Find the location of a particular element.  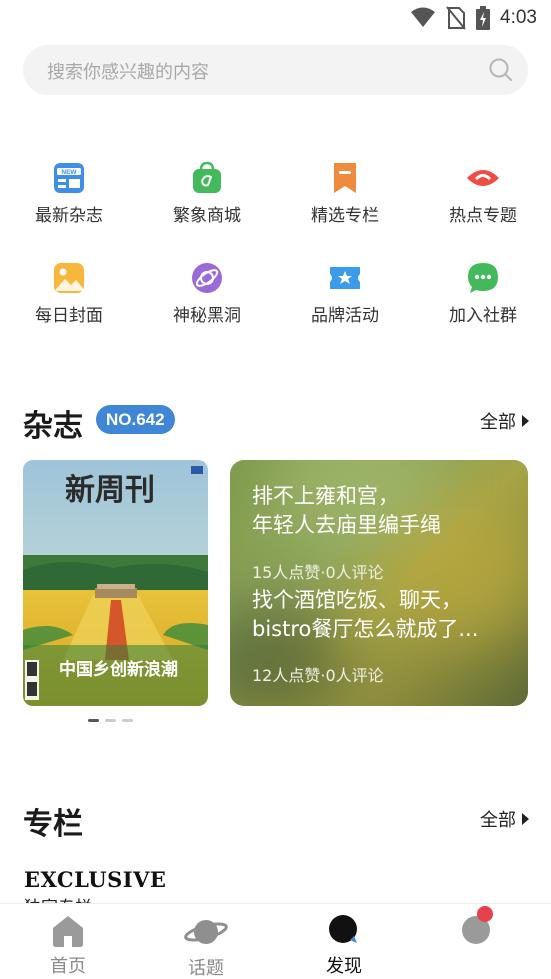

picture-icon is located at coordinates (69, 278).